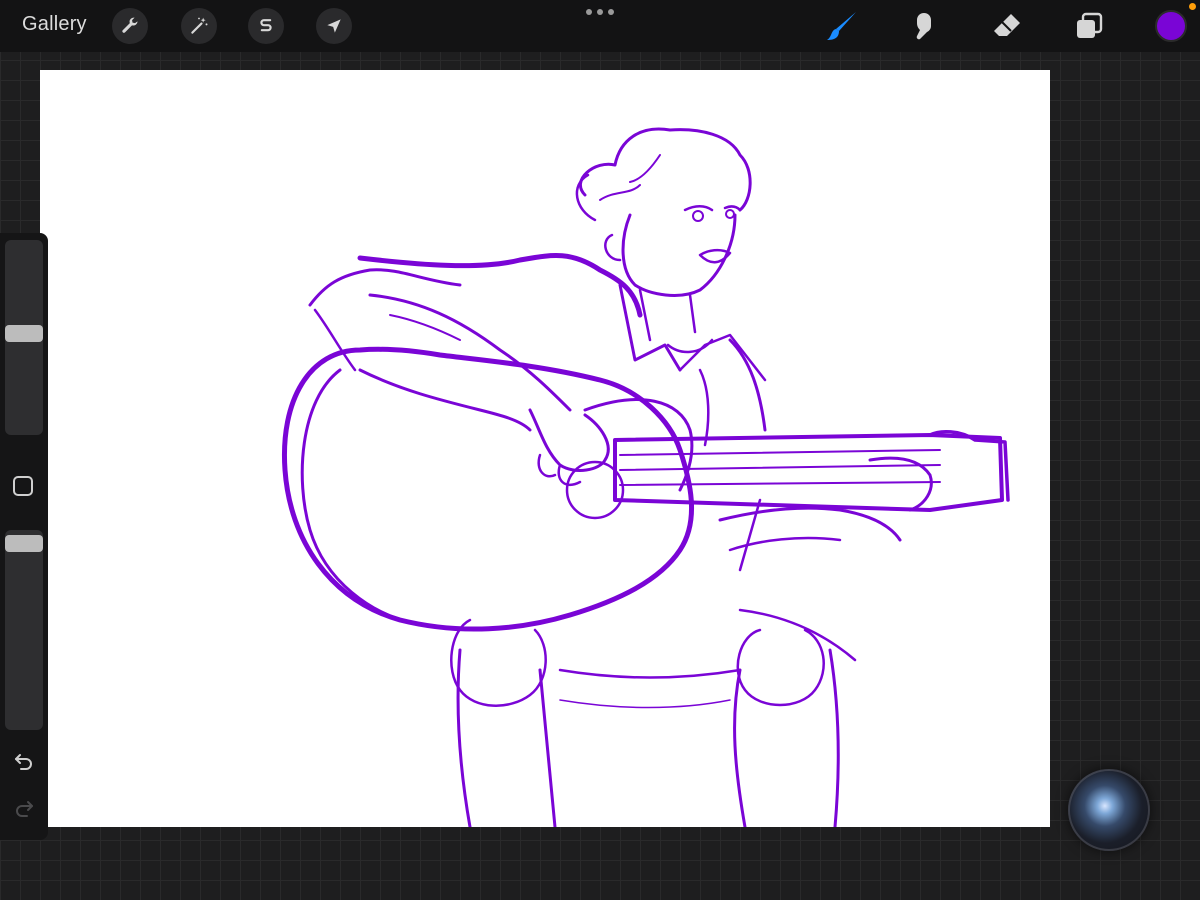  I want to click on status-indicator-dot, so click(1192, 6).